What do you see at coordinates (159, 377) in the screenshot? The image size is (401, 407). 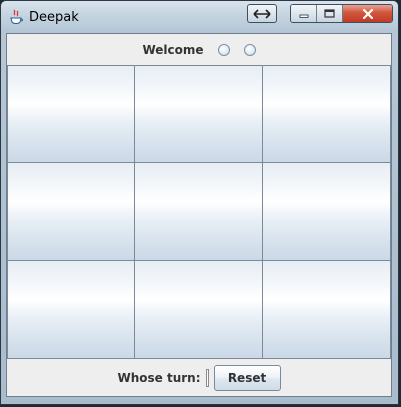 I see `whose-turn-label: Whose turn:` at bounding box center [159, 377].